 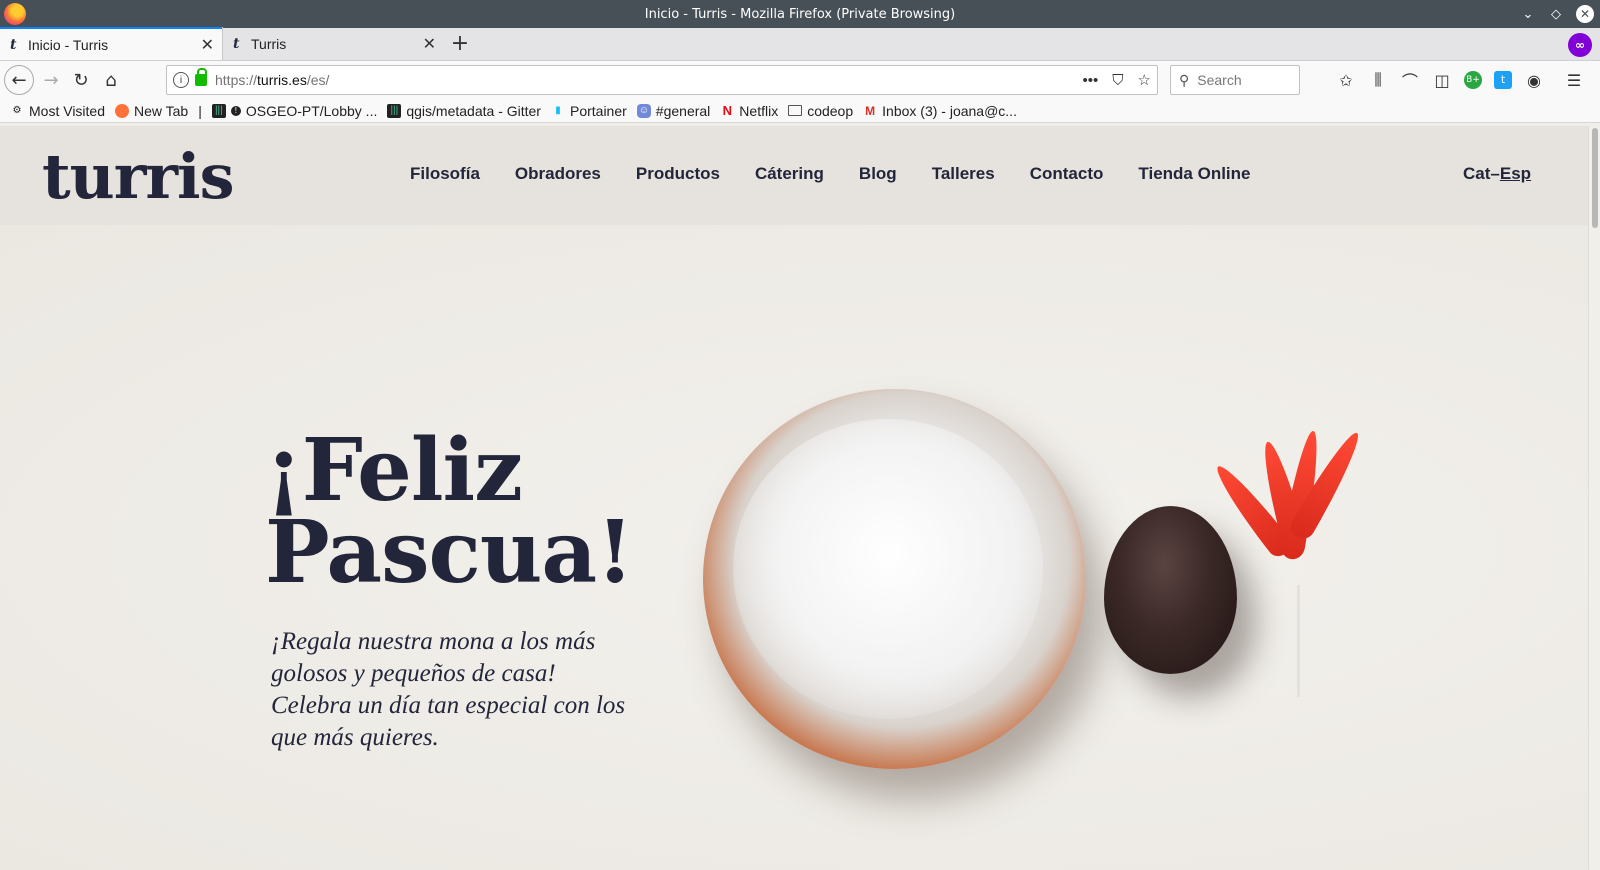 What do you see at coordinates (1091, 80) in the screenshot?
I see `page-actions-icon: •••` at bounding box center [1091, 80].